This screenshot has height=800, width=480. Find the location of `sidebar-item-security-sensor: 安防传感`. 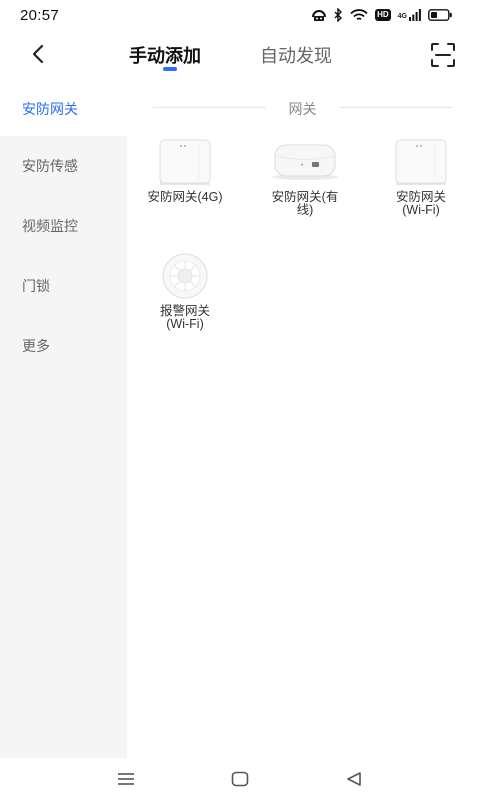

sidebar-item-security-sensor: 安防传感 is located at coordinates (63, 166).